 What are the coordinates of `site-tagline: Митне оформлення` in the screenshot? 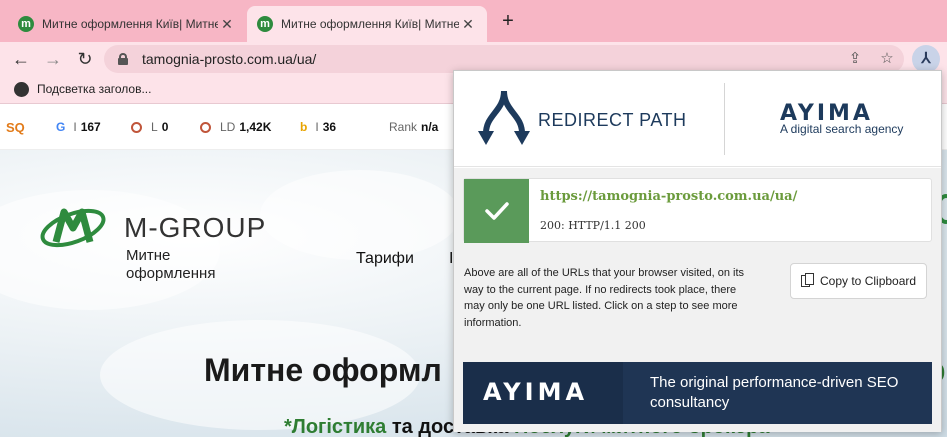 It's located at (171, 264).